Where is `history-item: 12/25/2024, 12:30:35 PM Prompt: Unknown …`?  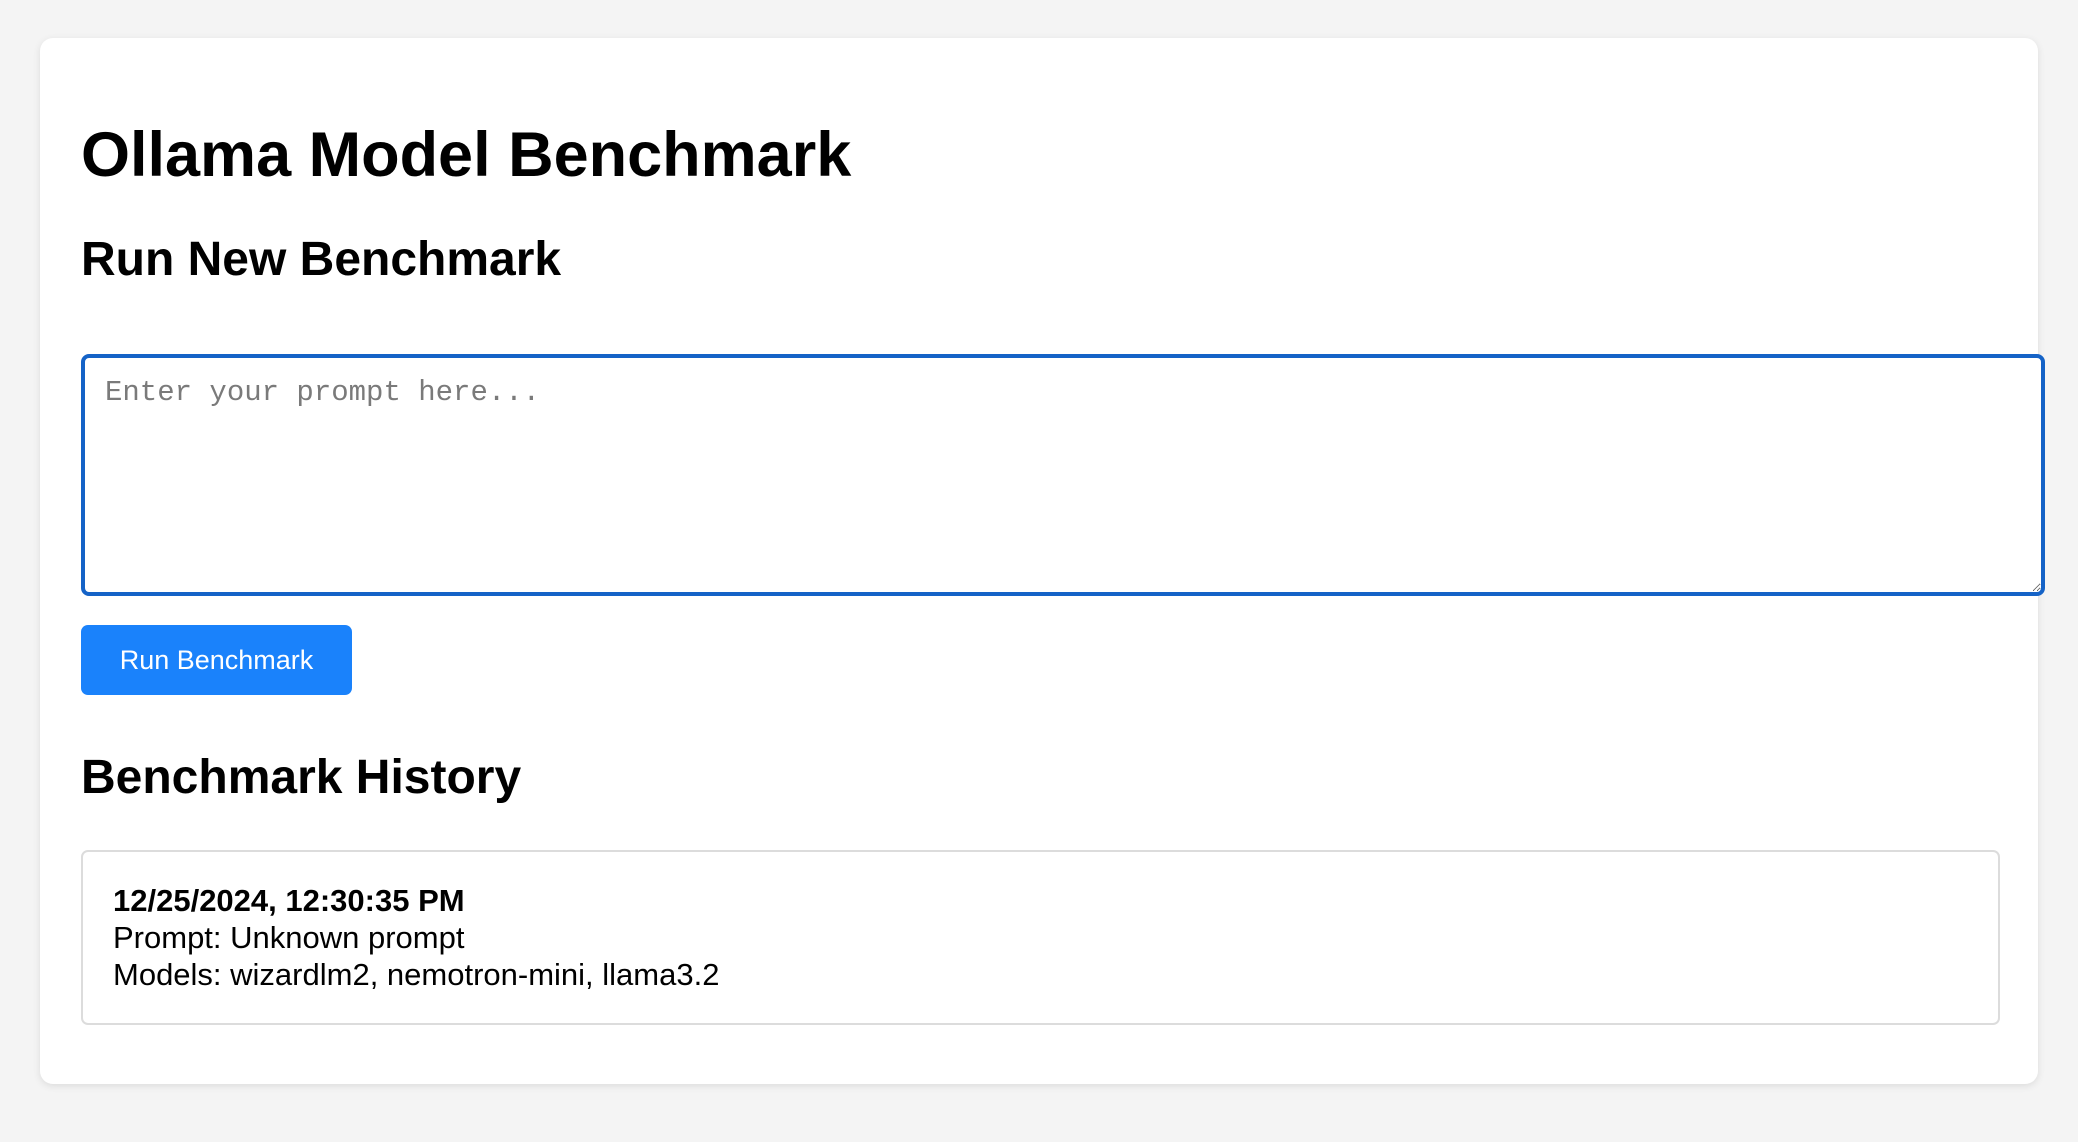 history-item: 12/25/2024, 12:30:35 PM Prompt: Unknown … is located at coordinates (1040, 937).